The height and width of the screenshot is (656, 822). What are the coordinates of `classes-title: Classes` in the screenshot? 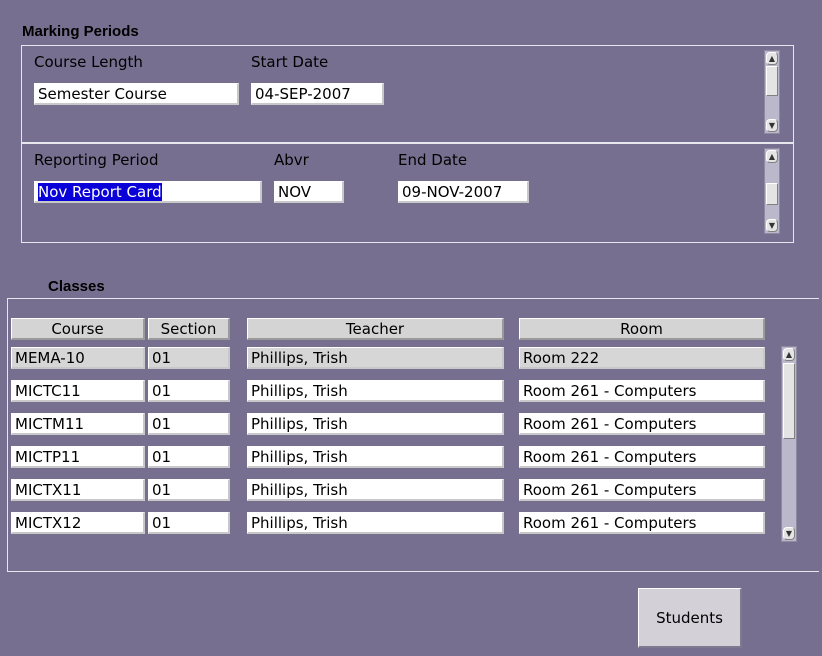 It's located at (76, 286).